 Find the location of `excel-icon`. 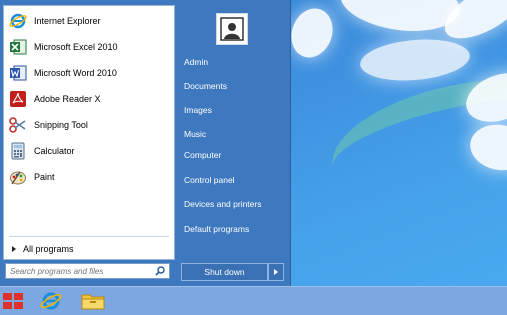

excel-icon is located at coordinates (18, 47).